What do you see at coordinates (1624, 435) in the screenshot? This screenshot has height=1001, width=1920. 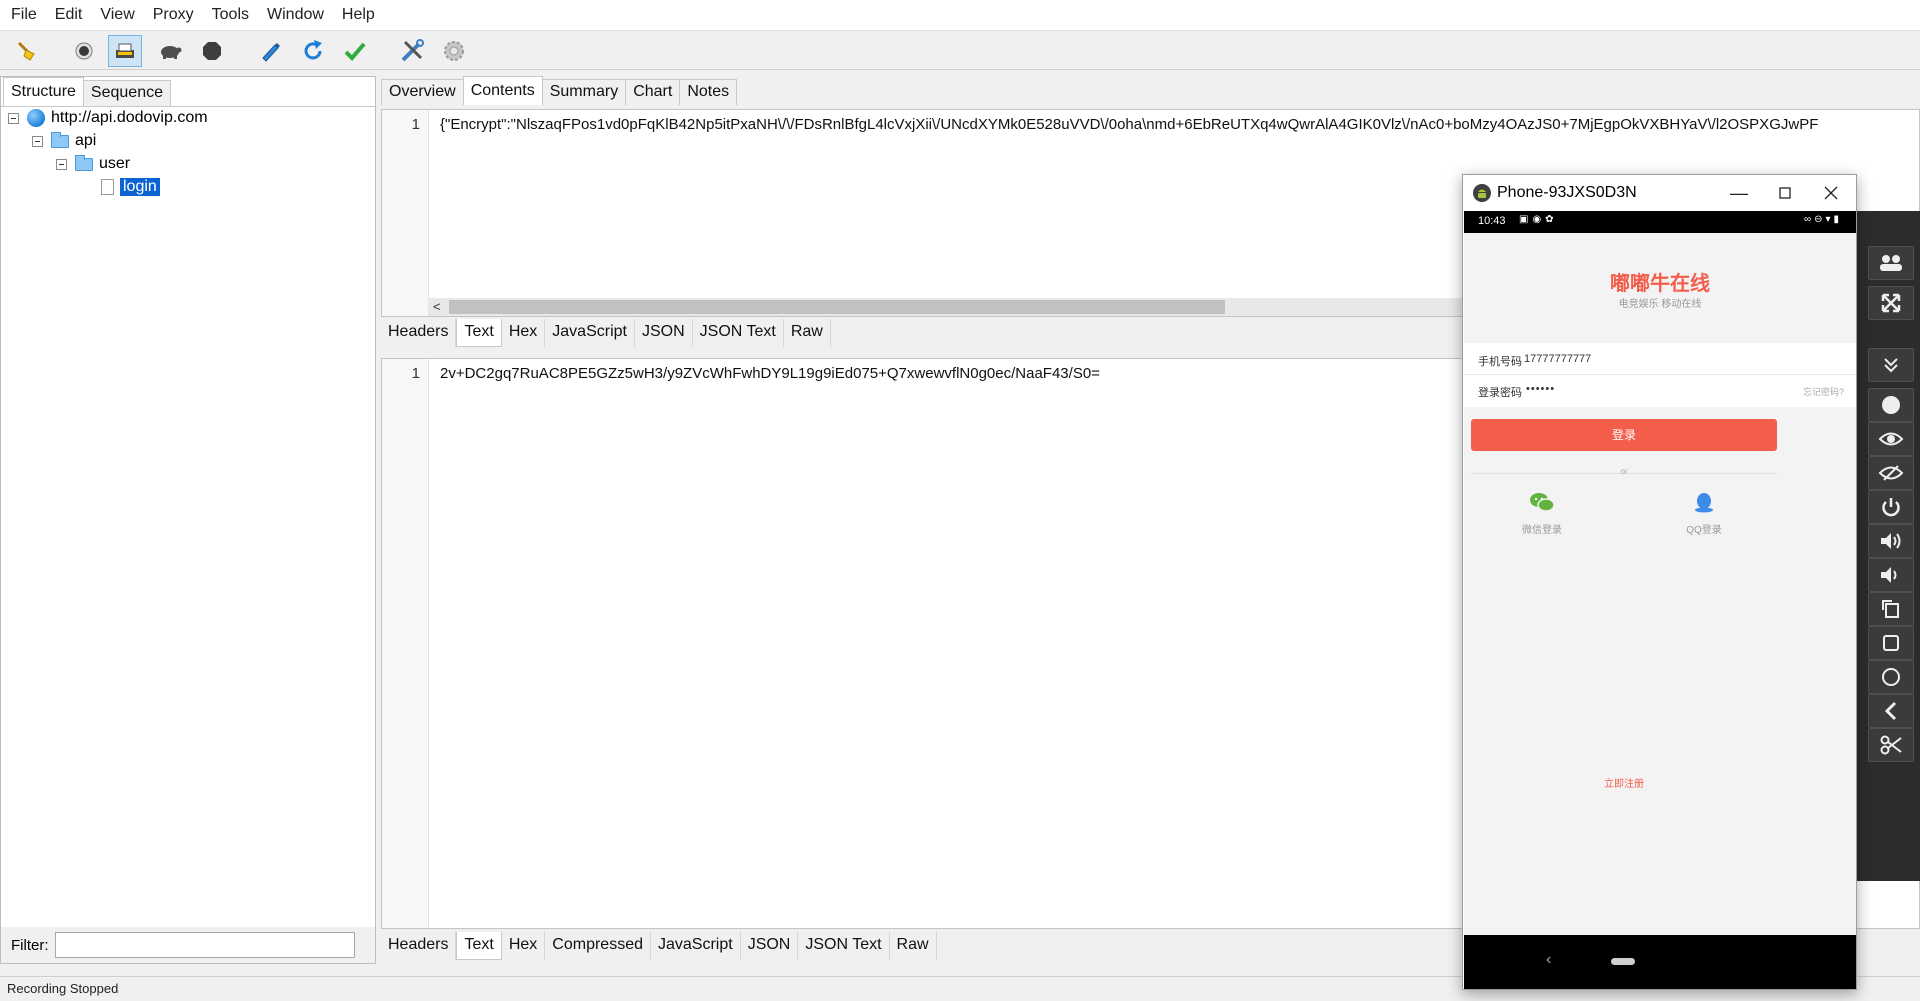 I see `login-button: 登录` at bounding box center [1624, 435].